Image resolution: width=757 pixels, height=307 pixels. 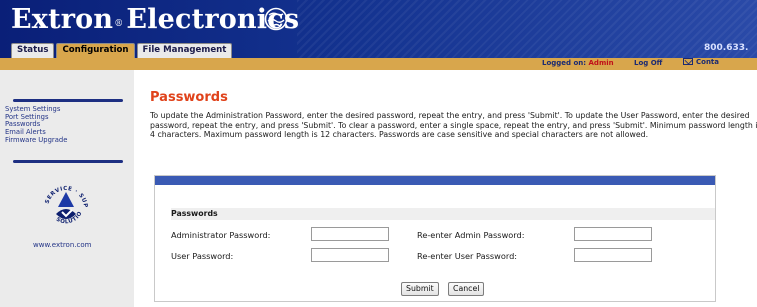 What do you see at coordinates (435, 180) in the screenshot?
I see `panel-header-bar` at bounding box center [435, 180].